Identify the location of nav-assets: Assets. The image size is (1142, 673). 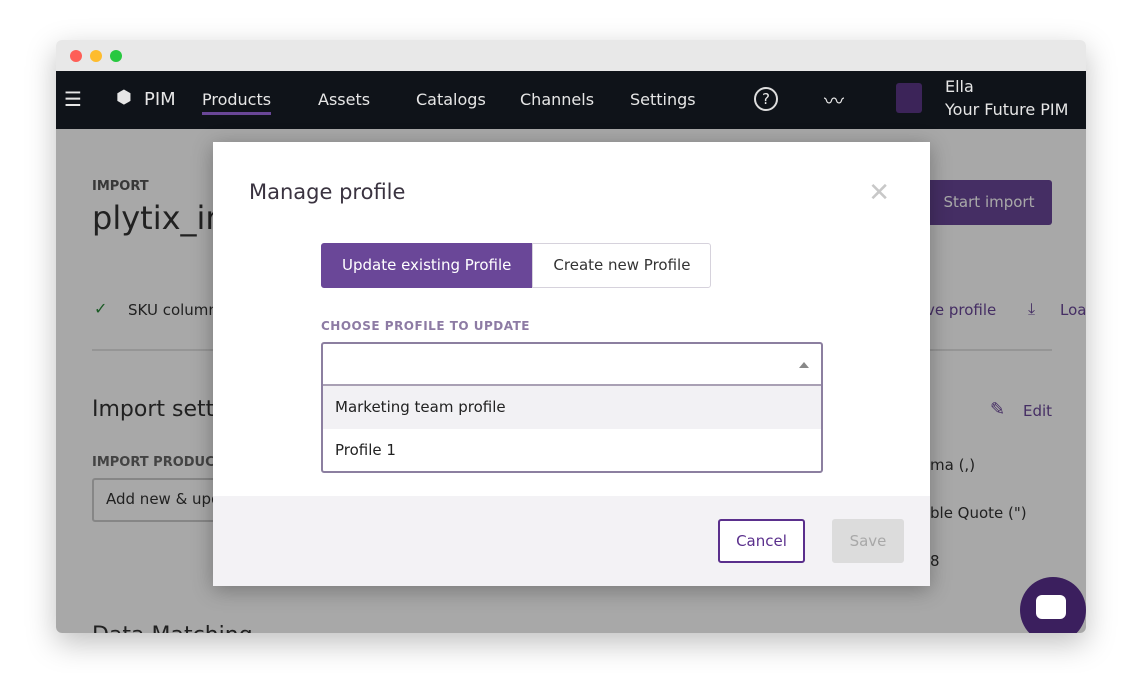
(344, 99).